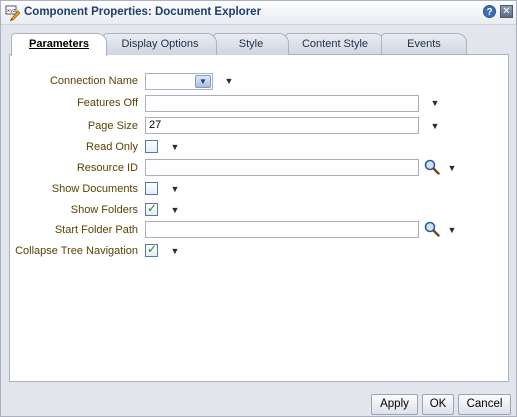 Image resolution: width=517 pixels, height=417 pixels. I want to click on select-dropdown-icon: ▼, so click(203, 81).